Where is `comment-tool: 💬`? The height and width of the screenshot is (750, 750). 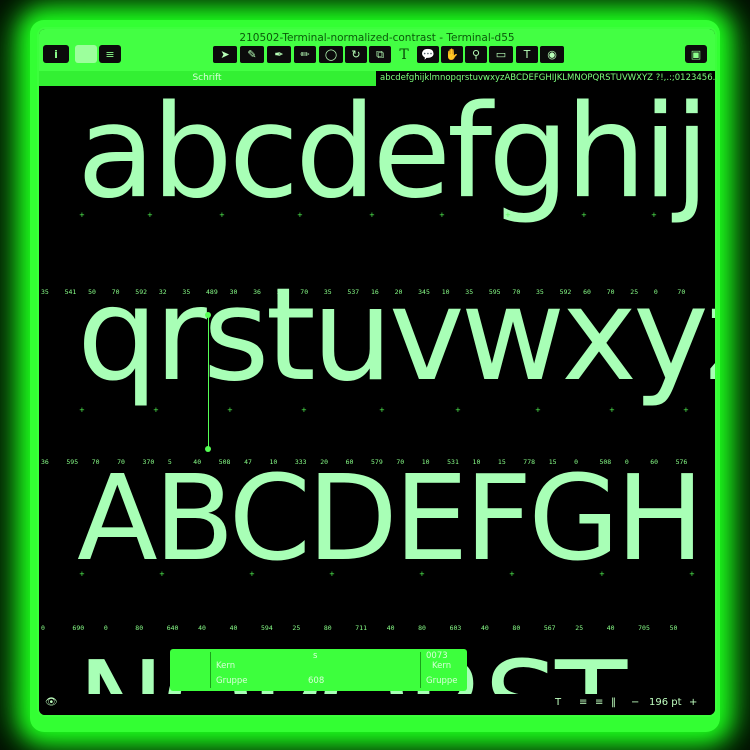
comment-tool: 💬 is located at coordinates (428, 54).